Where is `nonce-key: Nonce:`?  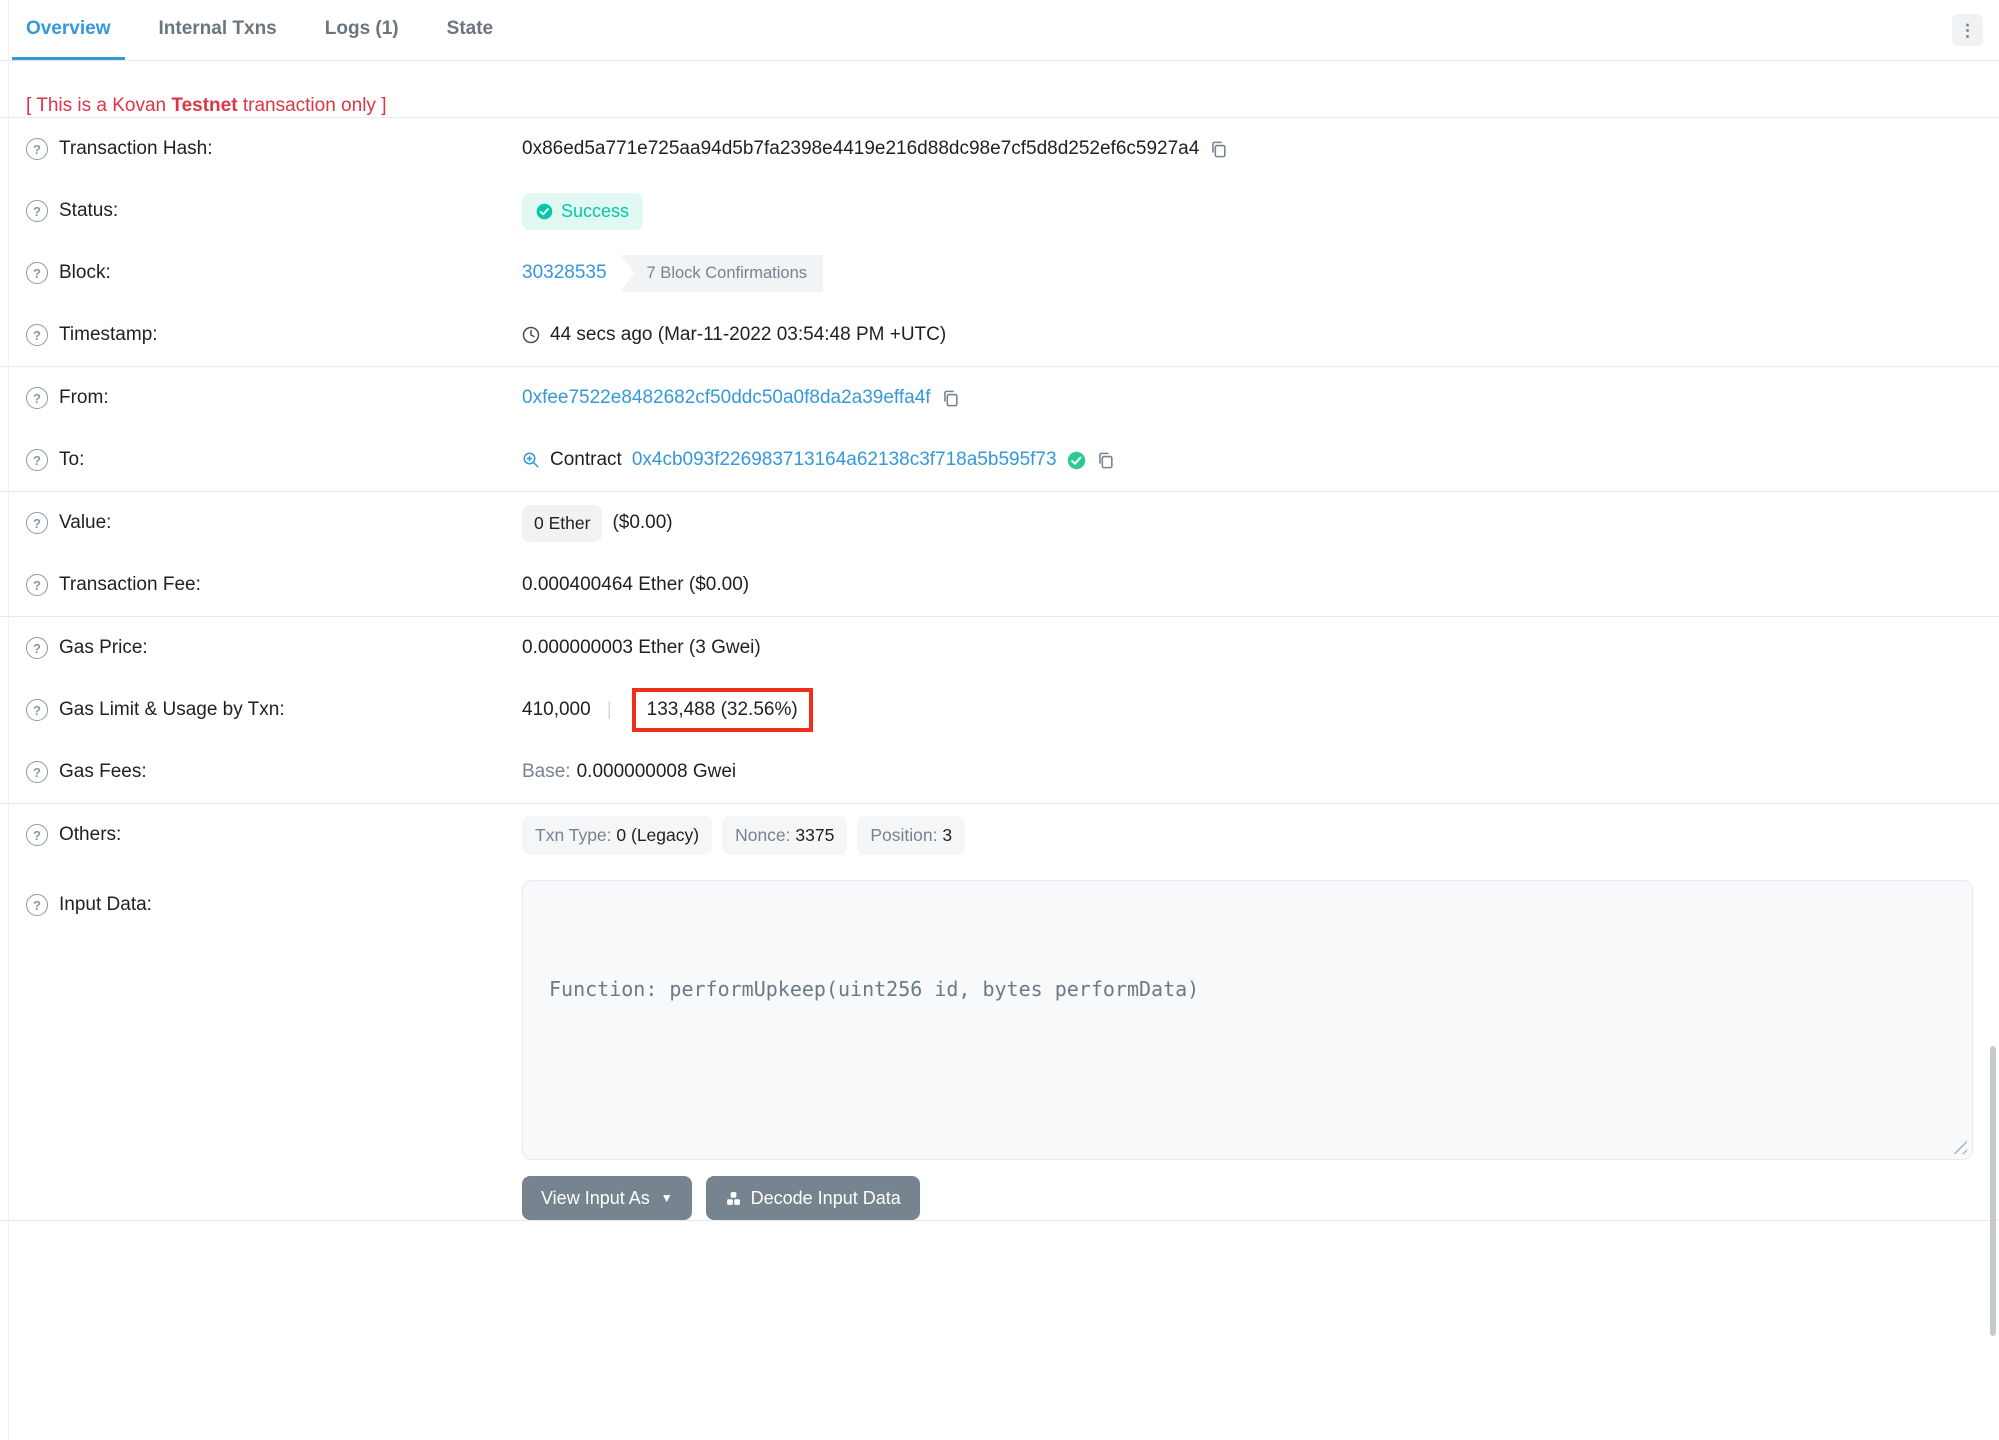 nonce-key: Nonce: is located at coordinates (765, 834).